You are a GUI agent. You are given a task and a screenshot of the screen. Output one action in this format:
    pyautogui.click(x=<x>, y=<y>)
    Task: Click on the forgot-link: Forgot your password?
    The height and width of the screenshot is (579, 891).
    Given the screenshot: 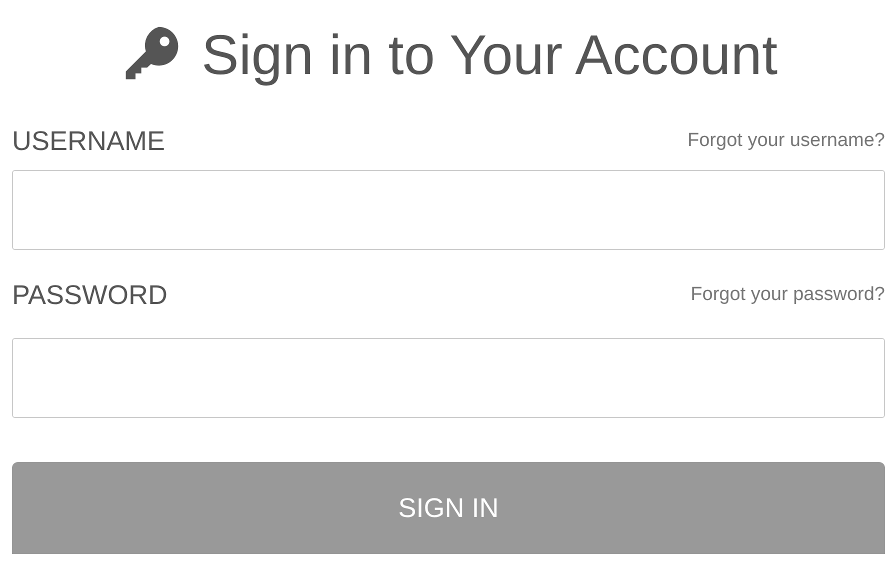 What is the action you would take?
    pyautogui.click(x=787, y=295)
    